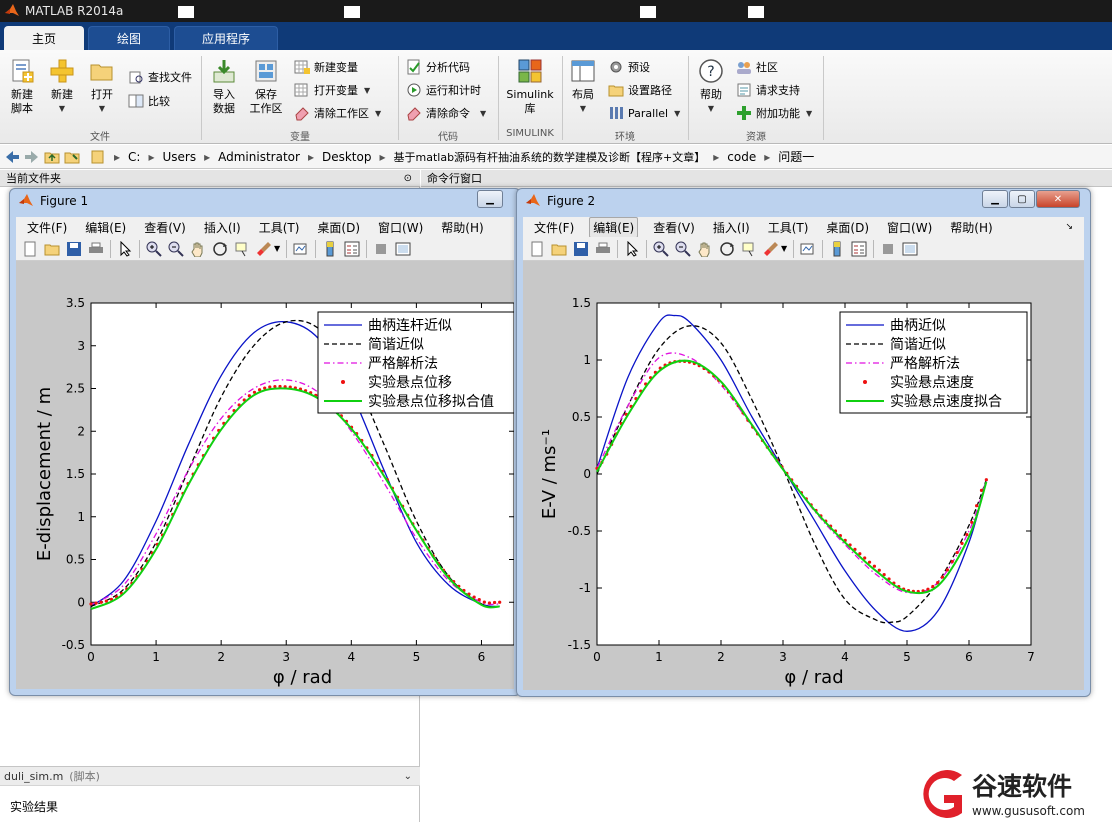  I want to click on breadcrumb-item: Administrator, so click(259, 157).